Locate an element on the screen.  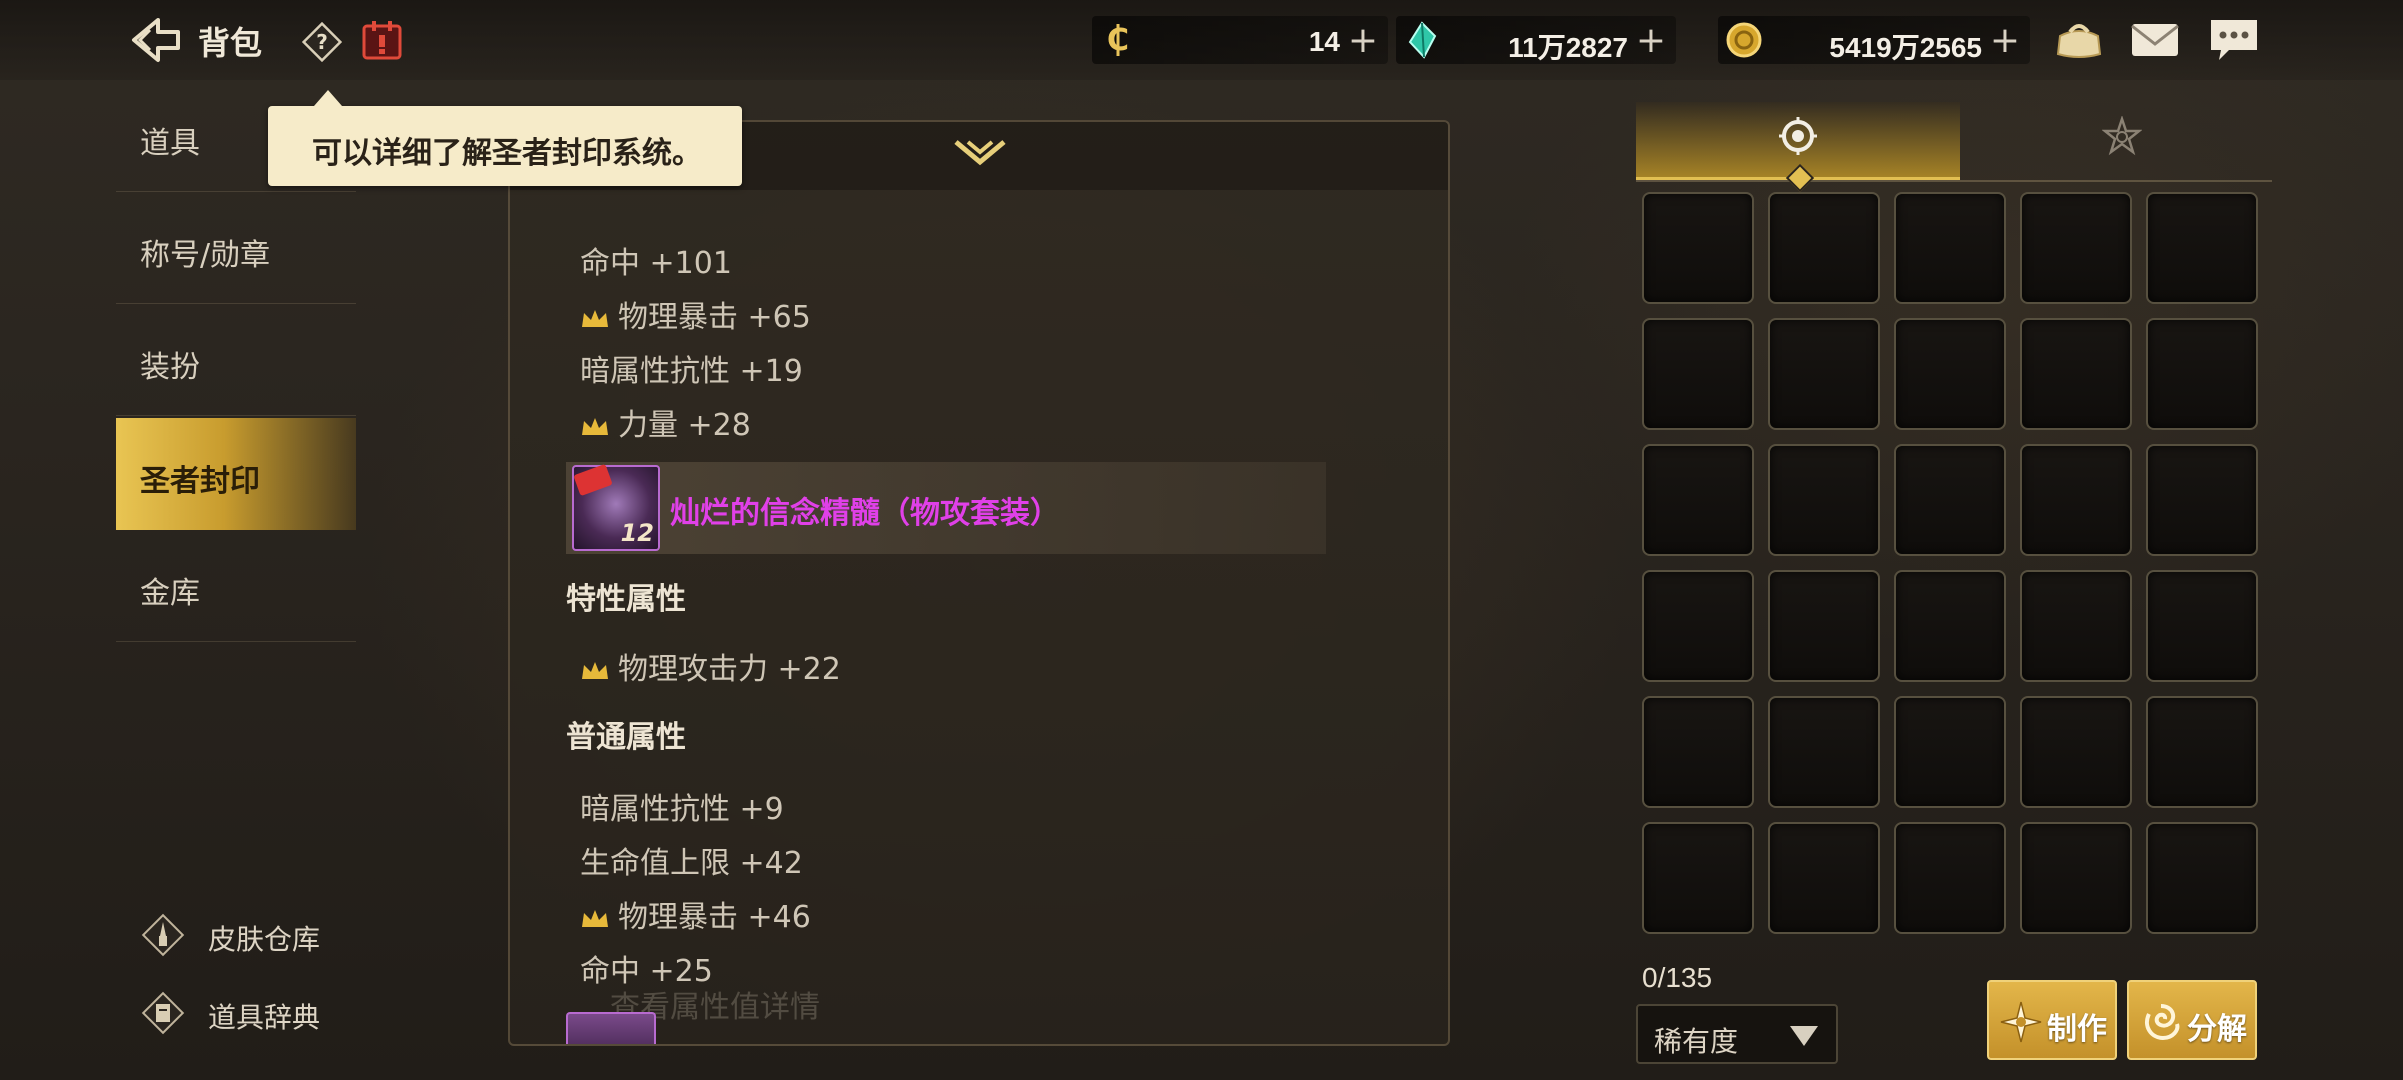
swirl-icon is located at coordinates (2162, 1022).